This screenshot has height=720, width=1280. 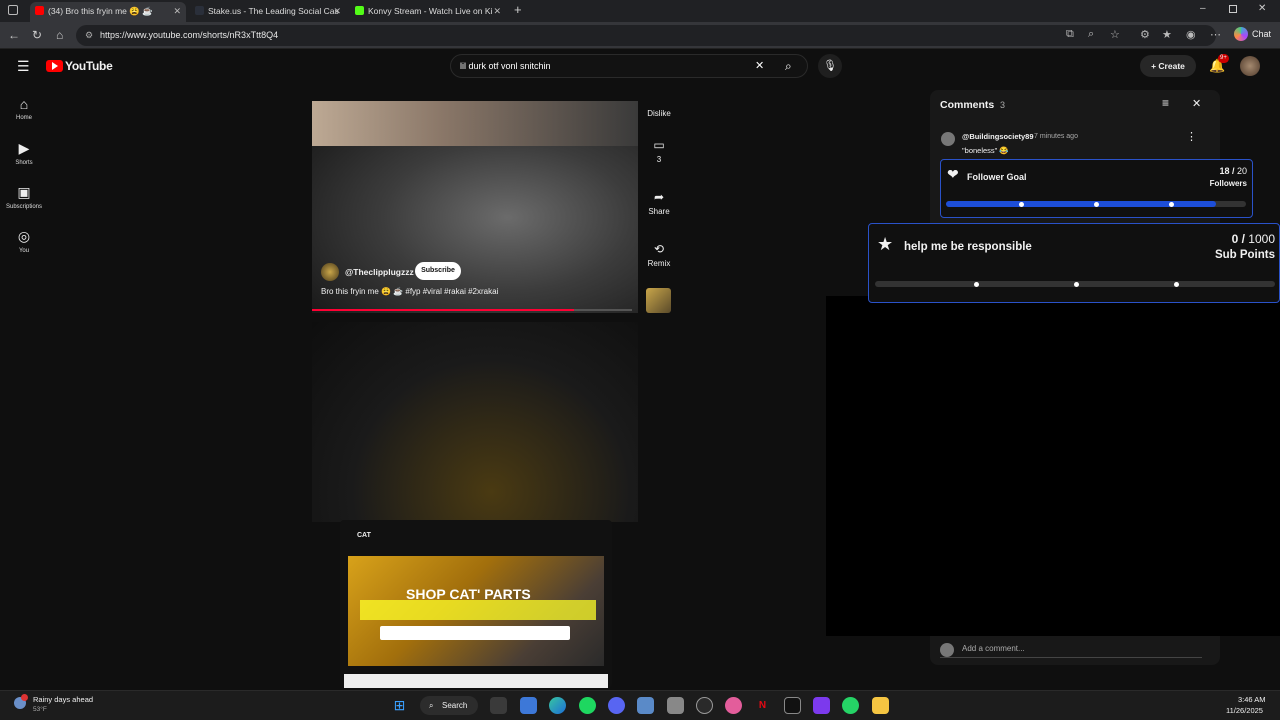 I want to click on comment-avatar, so click(x=948, y=139).